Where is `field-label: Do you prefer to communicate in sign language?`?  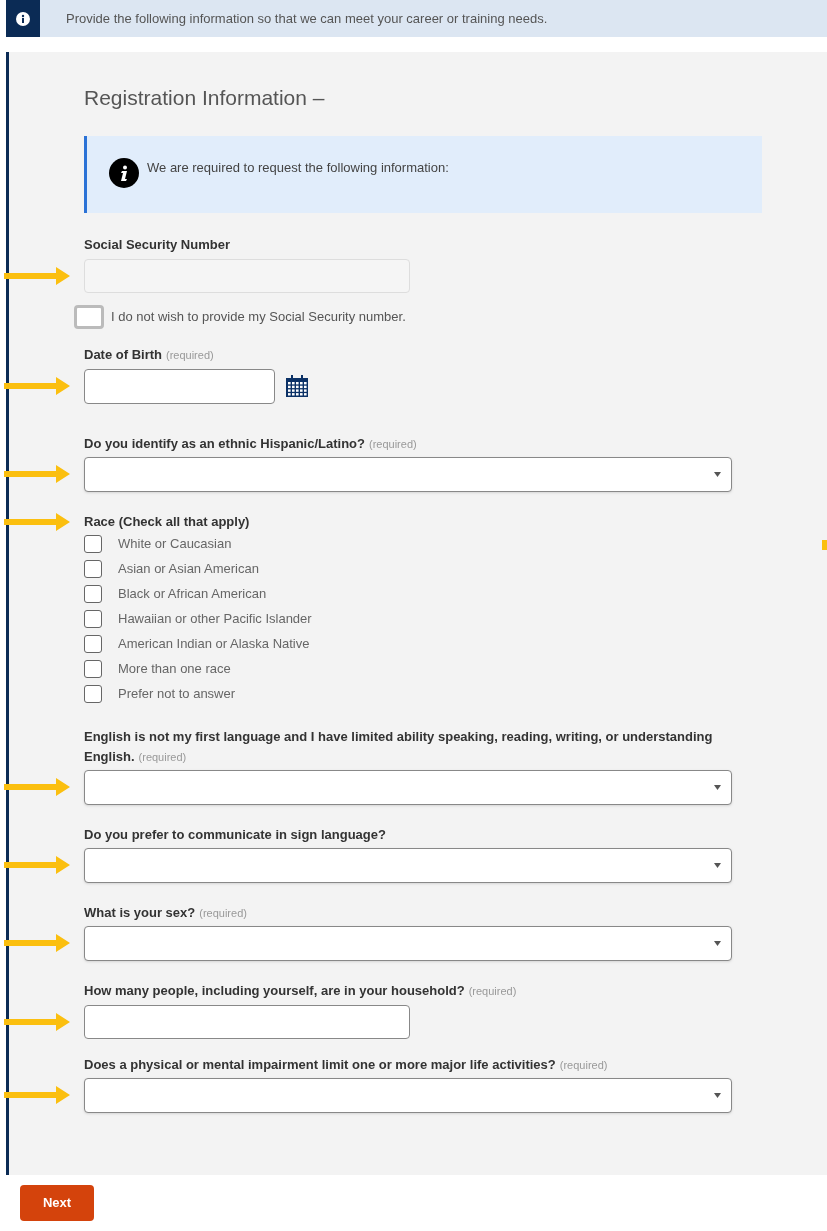 field-label: Do you prefer to communicate in sign language? is located at coordinates (235, 834).